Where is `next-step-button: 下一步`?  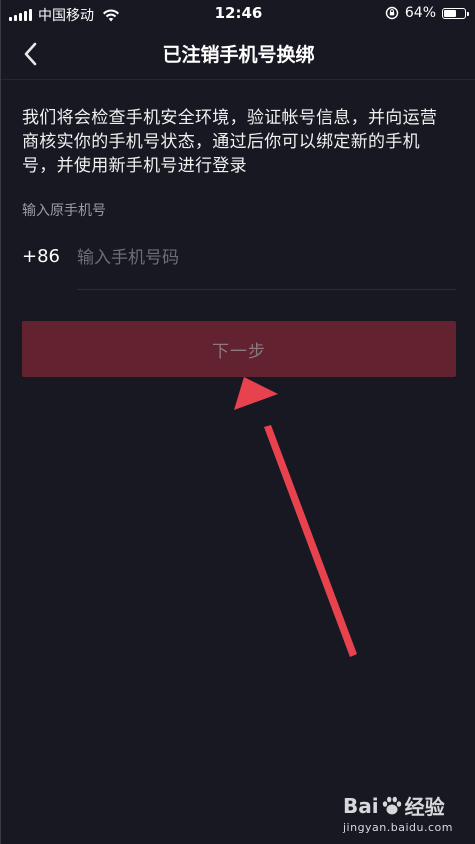 next-step-button: 下一步 is located at coordinates (239, 349).